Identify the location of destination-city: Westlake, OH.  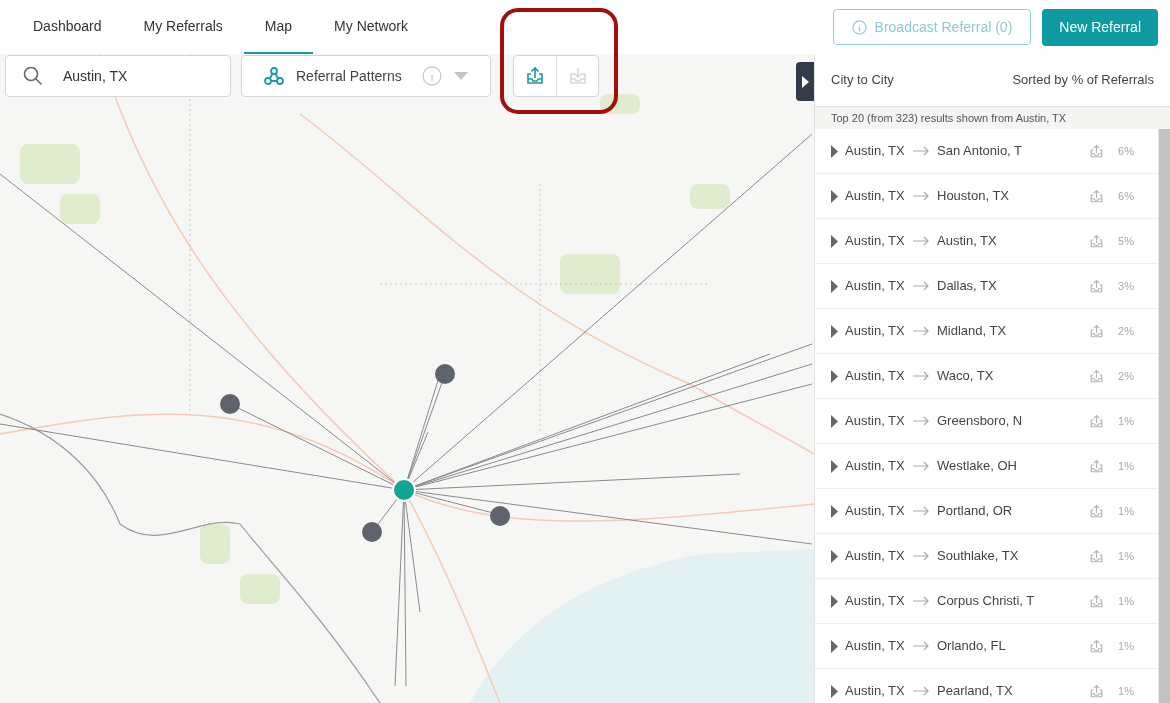
(977, 466).